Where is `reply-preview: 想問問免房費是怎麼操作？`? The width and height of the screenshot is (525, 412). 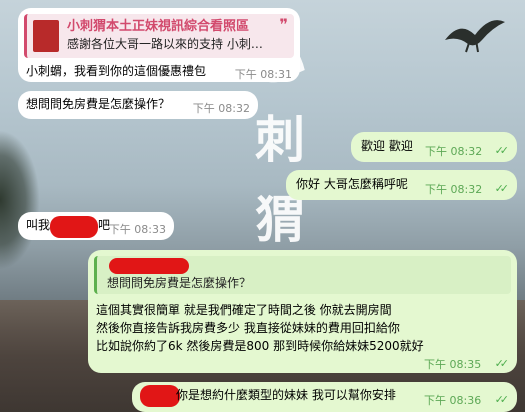 reply-preview: 想問問免房費是怎麼操作？ is located at coordinates (302, 275).